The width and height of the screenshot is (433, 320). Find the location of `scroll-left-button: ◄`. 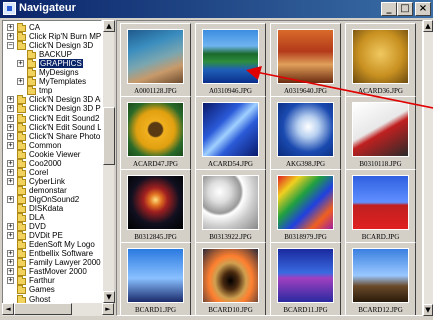

scroll-left-button: ◄ is located at coordinates (8, 309).